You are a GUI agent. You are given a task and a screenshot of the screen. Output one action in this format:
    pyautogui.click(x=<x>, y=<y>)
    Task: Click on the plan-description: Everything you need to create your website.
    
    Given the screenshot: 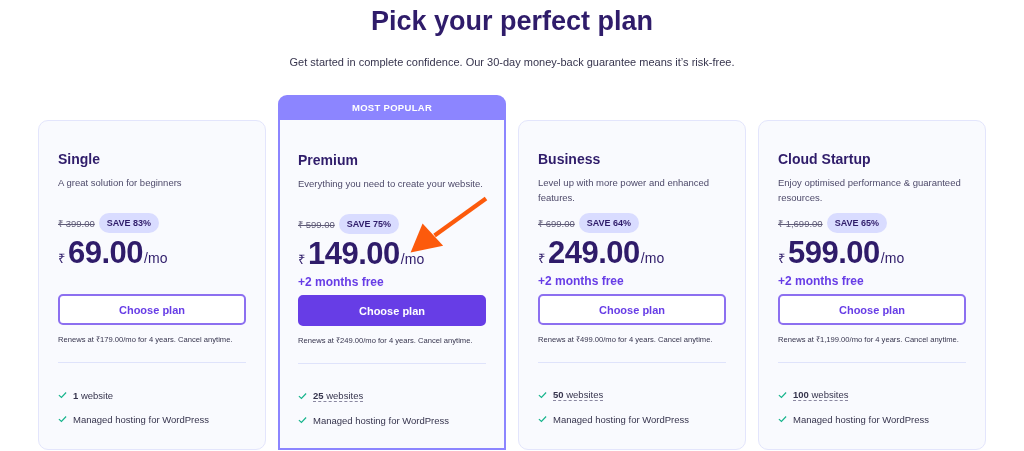 What is the action you would take?
    pyautogui.click(x=391, y=184)
    